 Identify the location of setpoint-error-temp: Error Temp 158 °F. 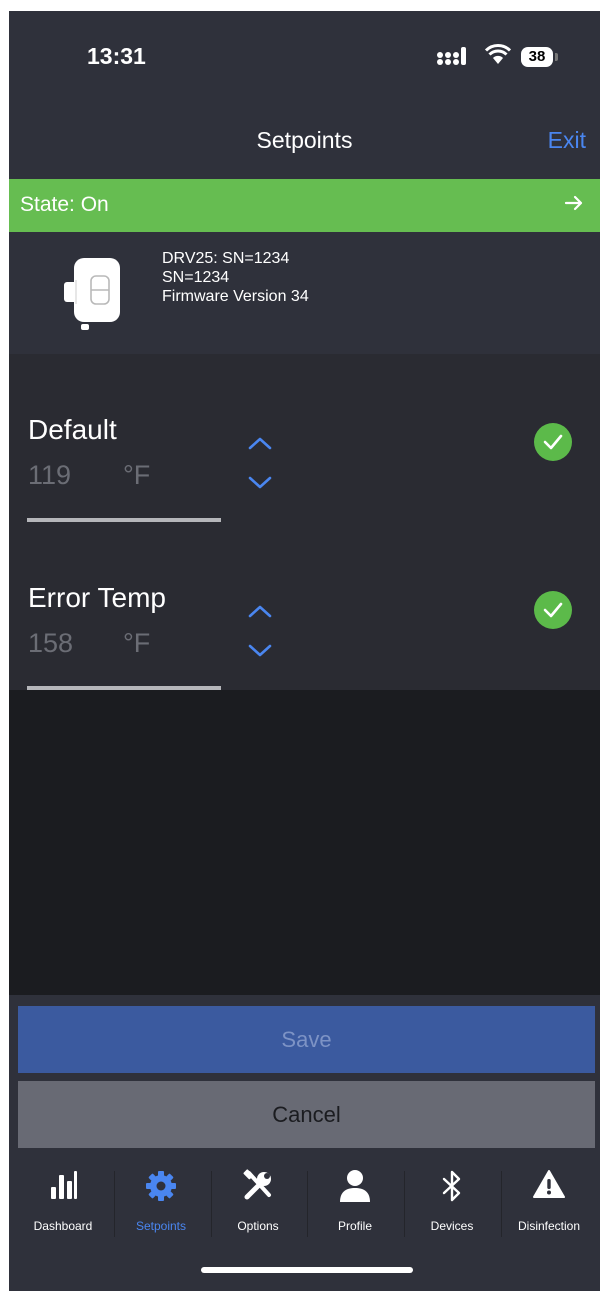
(304, 652).